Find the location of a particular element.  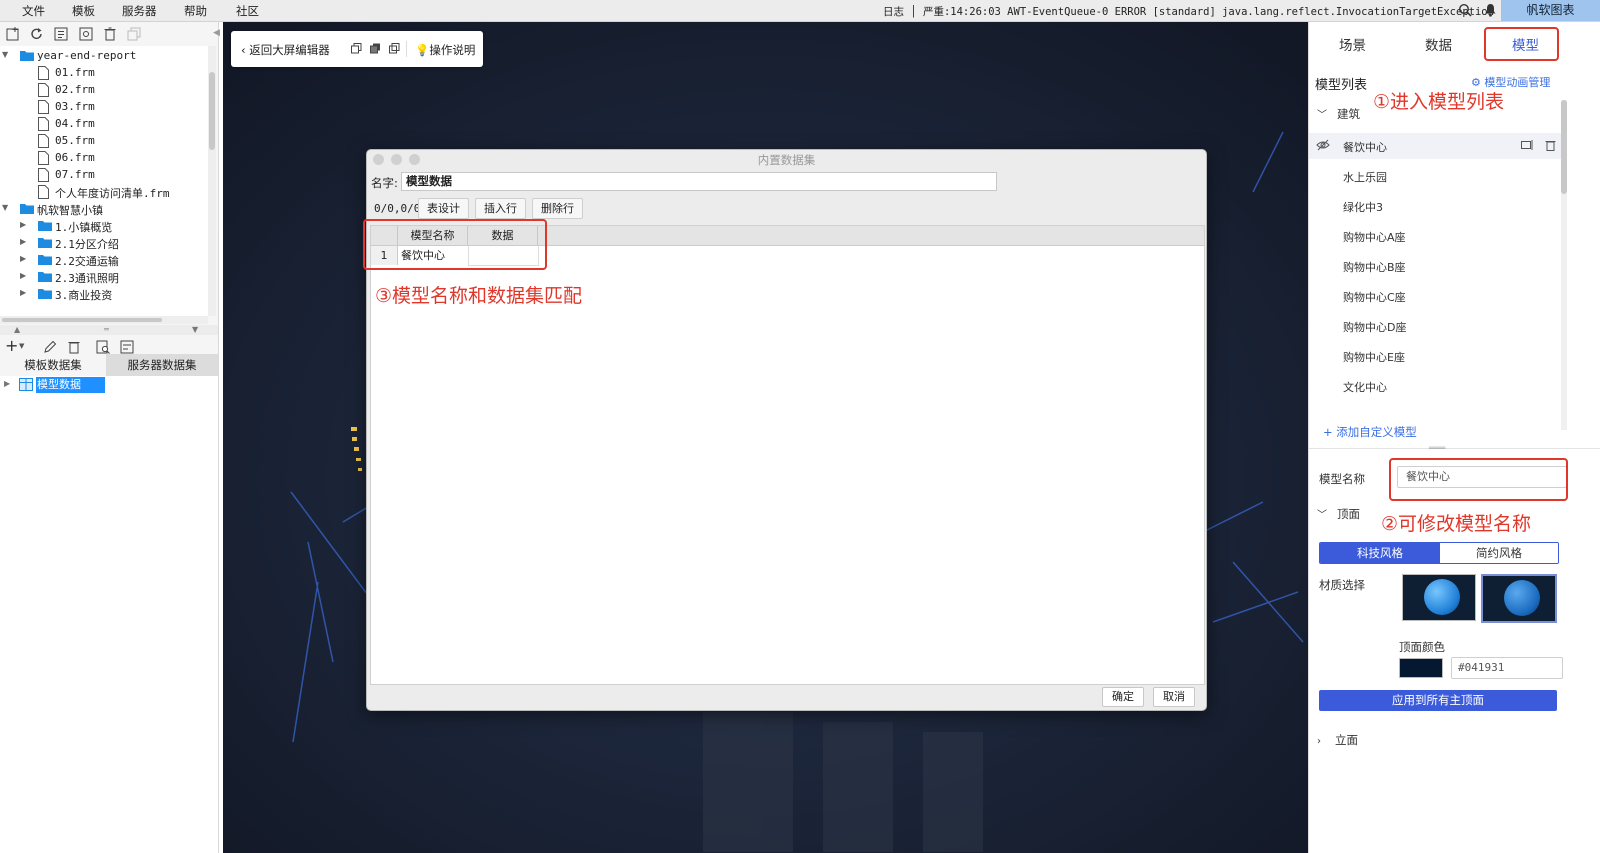

back-to-editor-button: ‹ 返回大屏编辑器 is located at coordinates (285, 50).